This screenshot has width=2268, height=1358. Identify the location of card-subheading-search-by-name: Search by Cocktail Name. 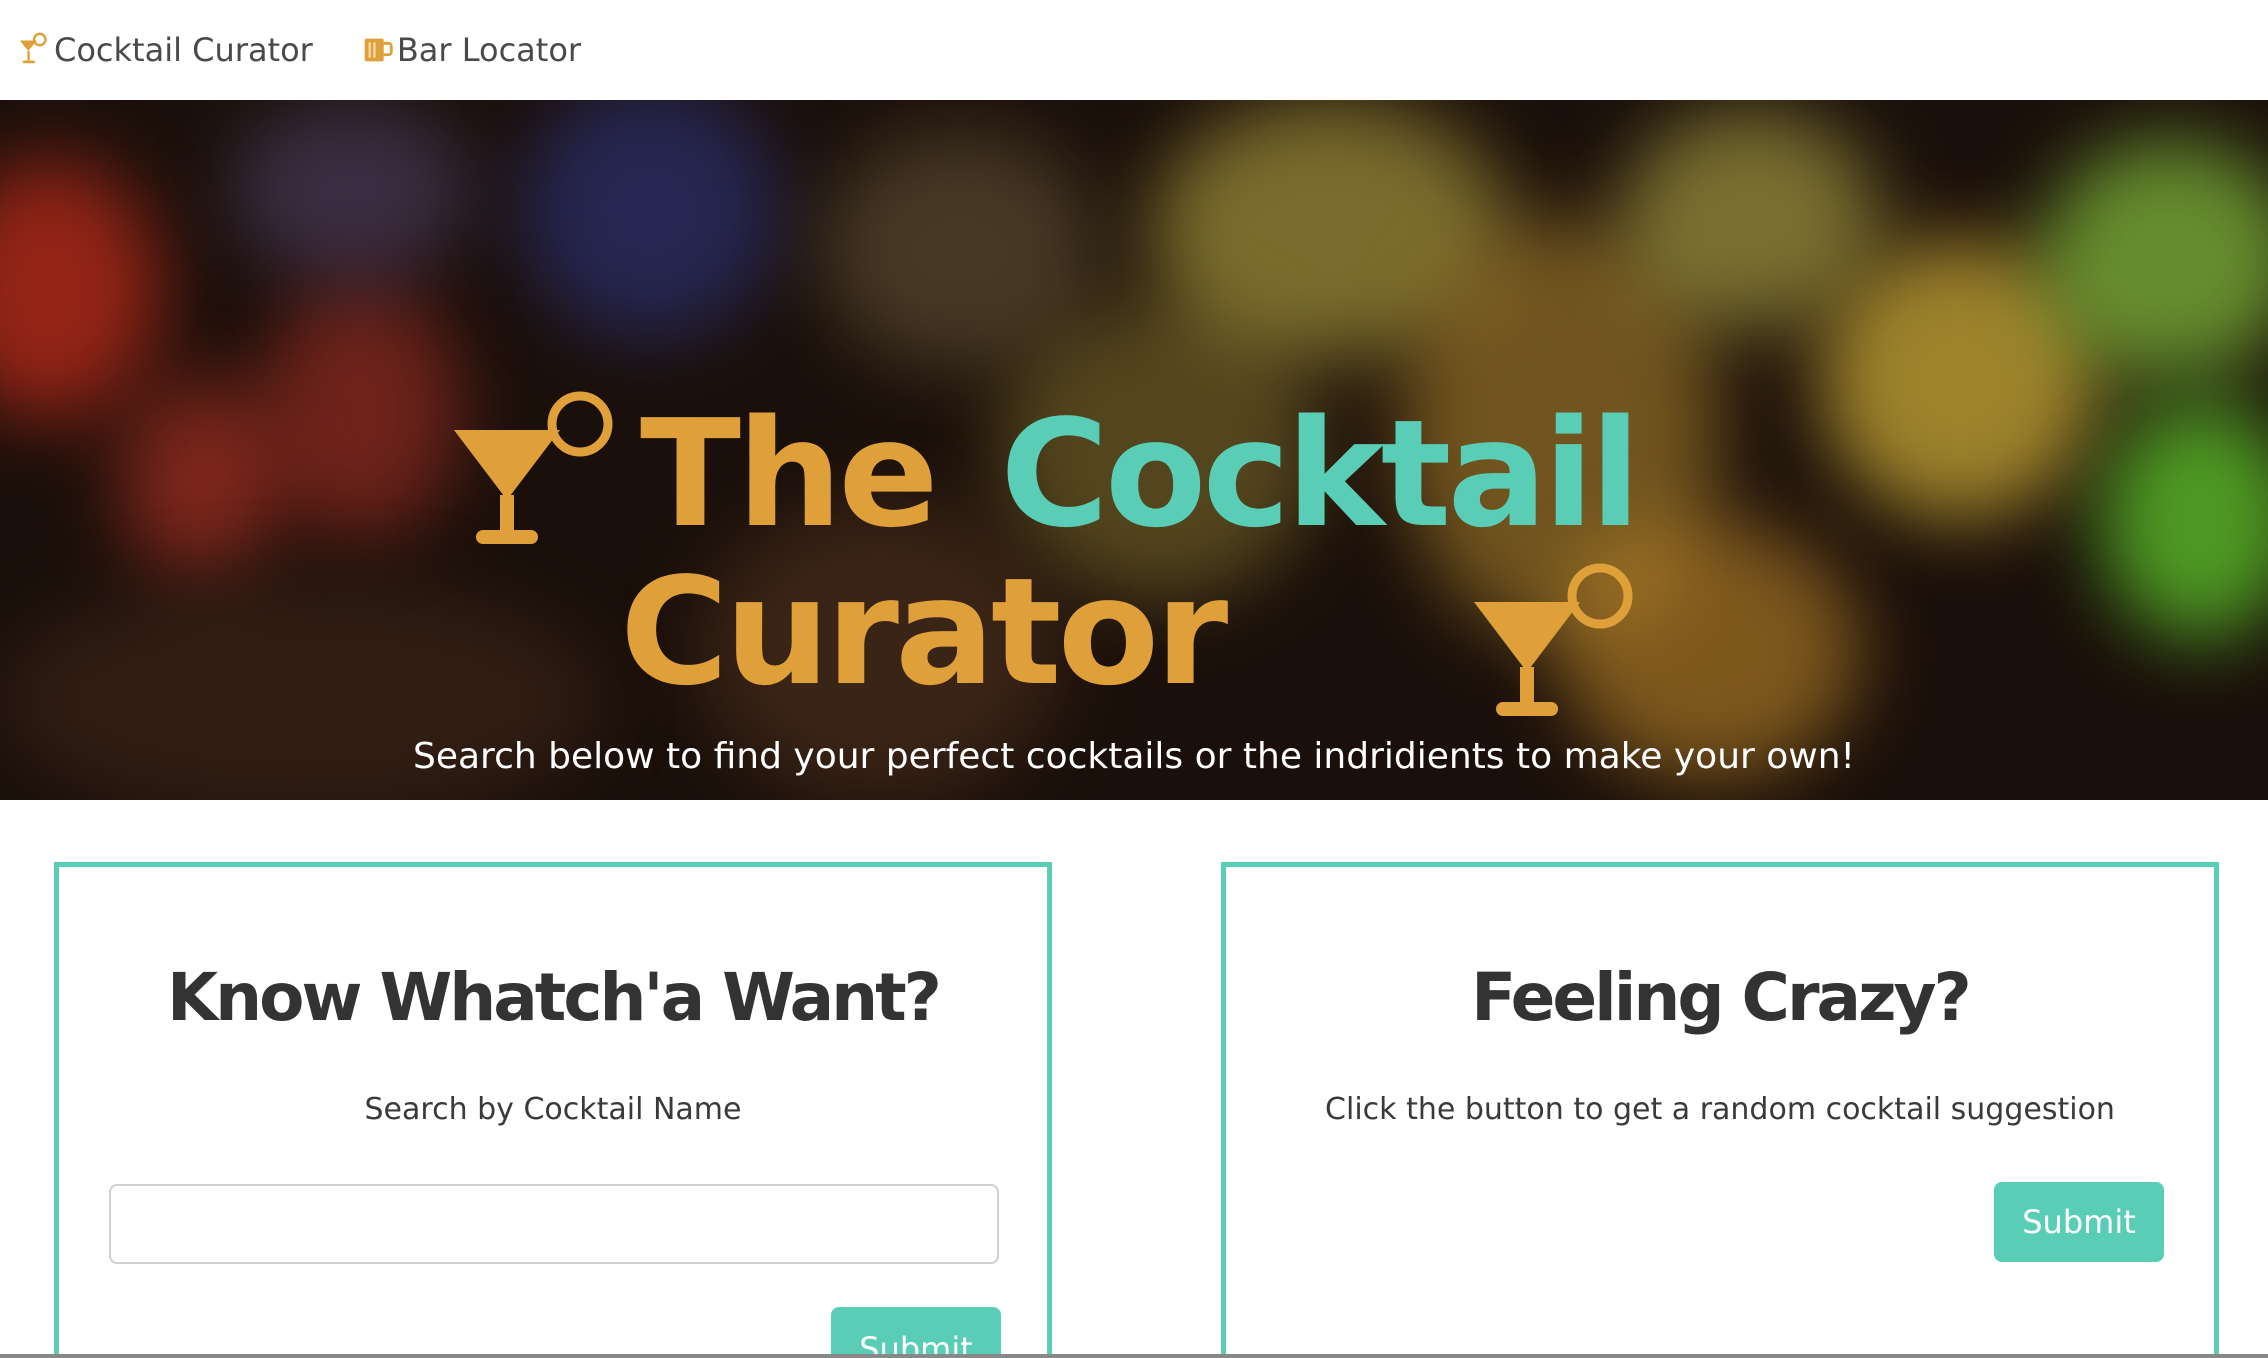
(553, 1109).